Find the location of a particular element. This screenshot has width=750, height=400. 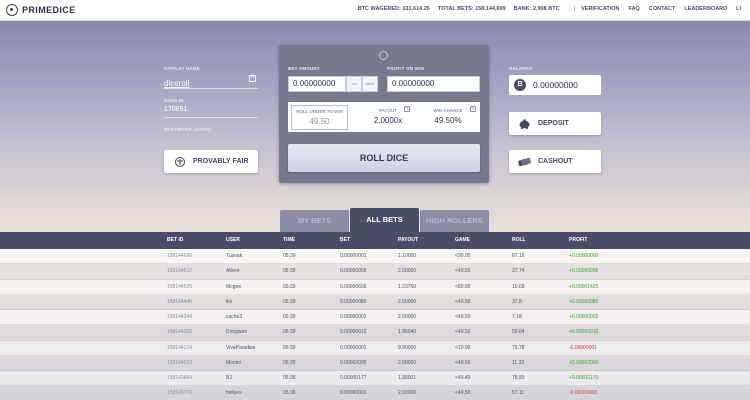

roll-cell: 37.74 is located at coordinates (518, 271).